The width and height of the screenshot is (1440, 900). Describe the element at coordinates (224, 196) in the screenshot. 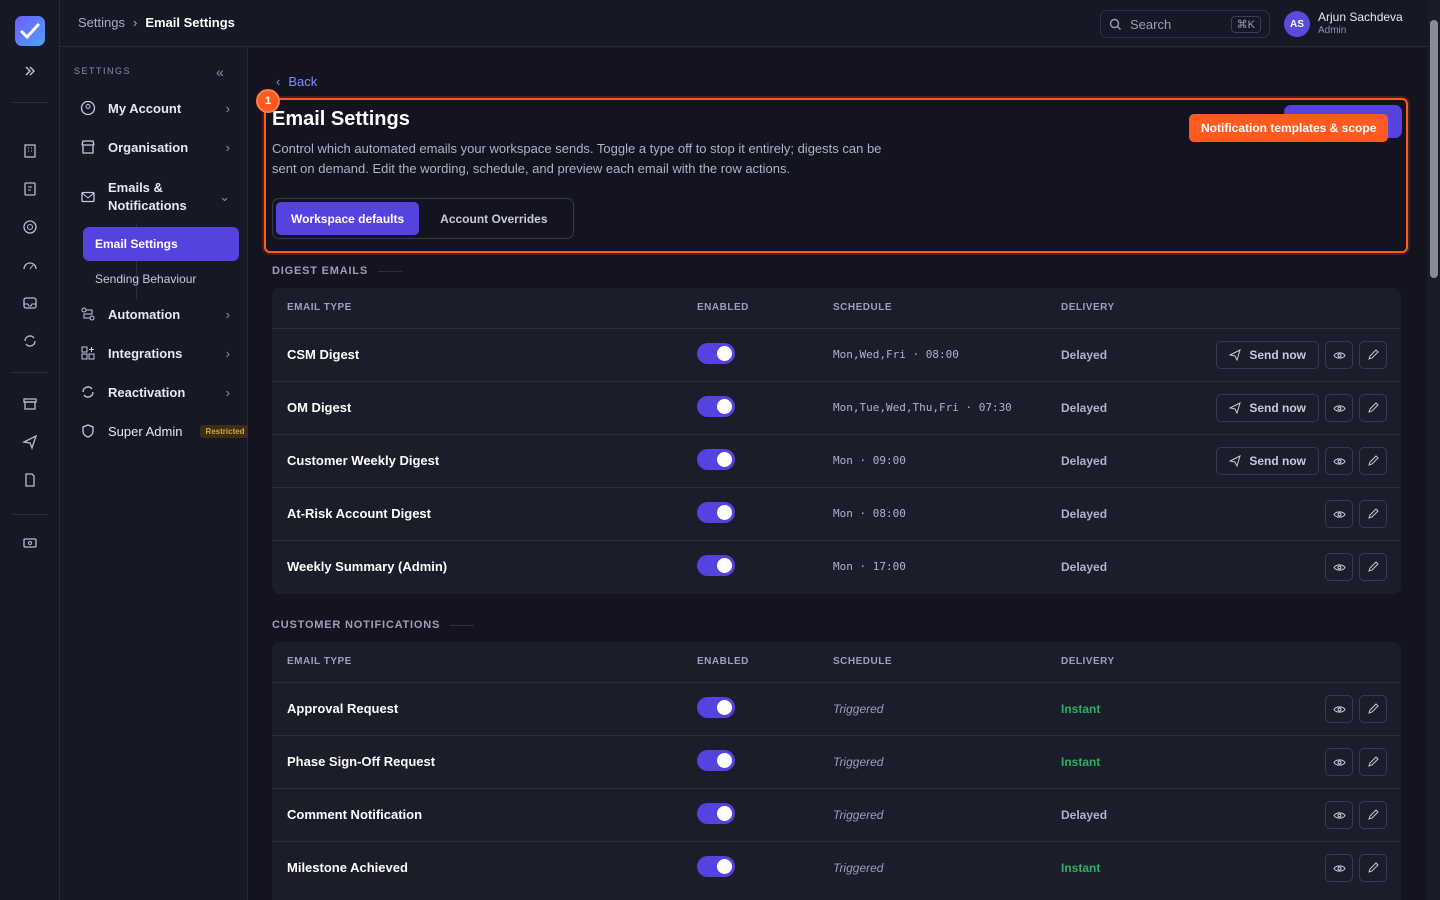

I see `chevron-down-icon: ⌄` at that location.